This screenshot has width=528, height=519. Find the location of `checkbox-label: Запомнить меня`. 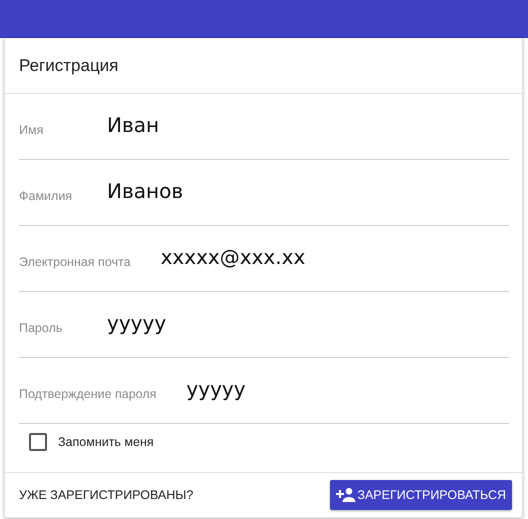

checkbox-label: Запомнить меня is located at coordinates (106, 442).